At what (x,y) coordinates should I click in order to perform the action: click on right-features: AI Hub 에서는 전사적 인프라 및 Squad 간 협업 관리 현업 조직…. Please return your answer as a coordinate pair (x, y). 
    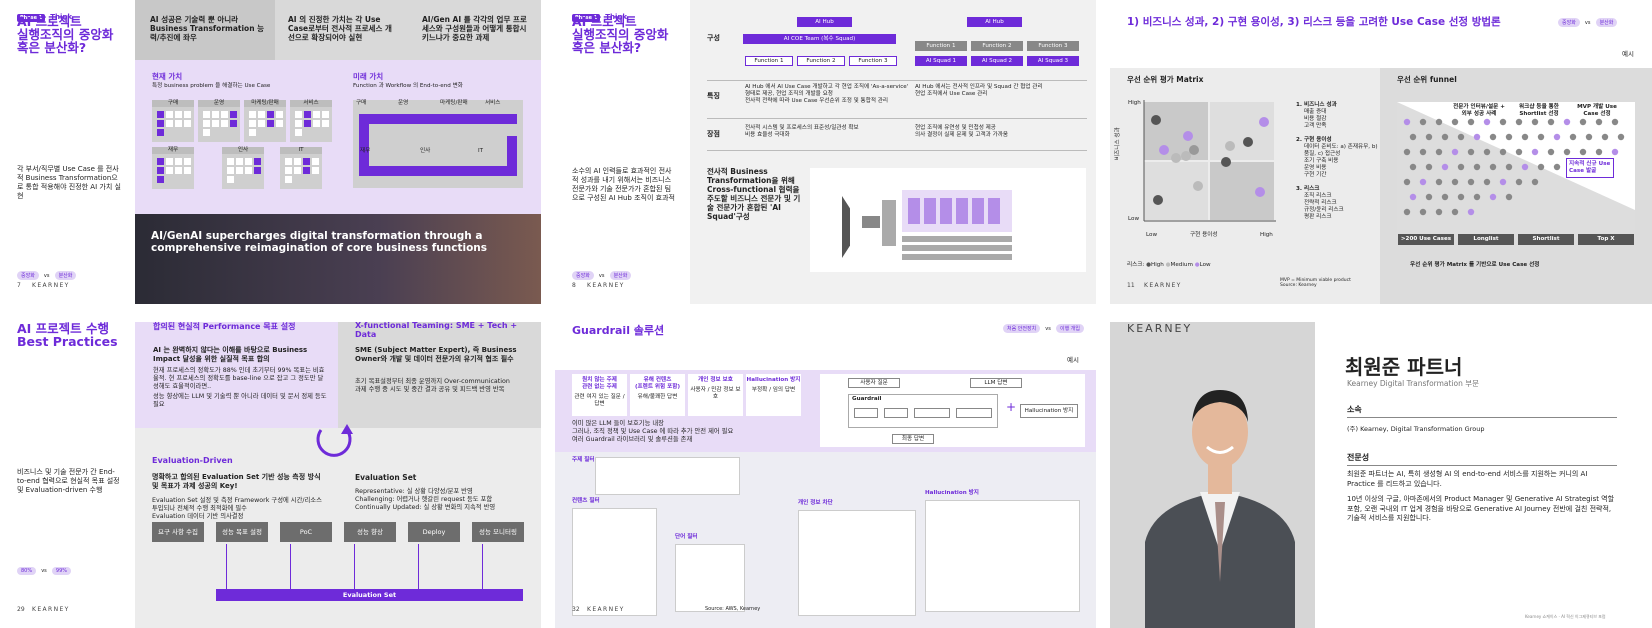
    Looking at the image, I should click on (995, 91).